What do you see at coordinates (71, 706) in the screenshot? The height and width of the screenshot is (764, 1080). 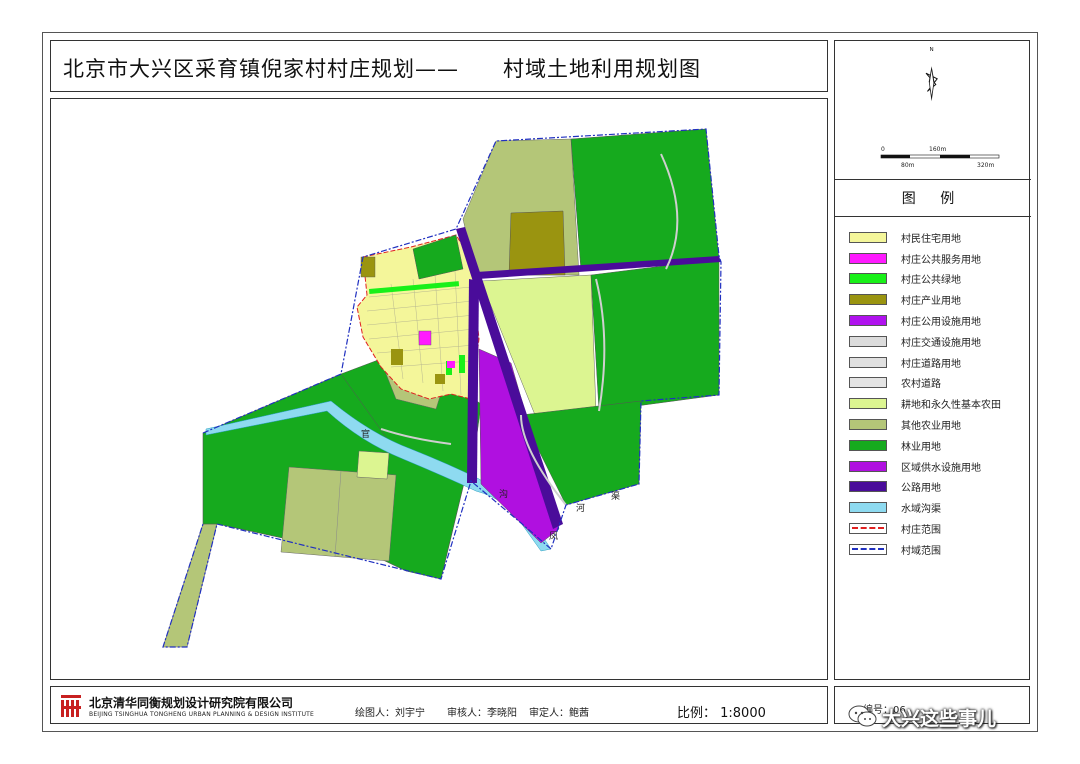 I see `institute-logo-icon` at bounding box center [71, 706].